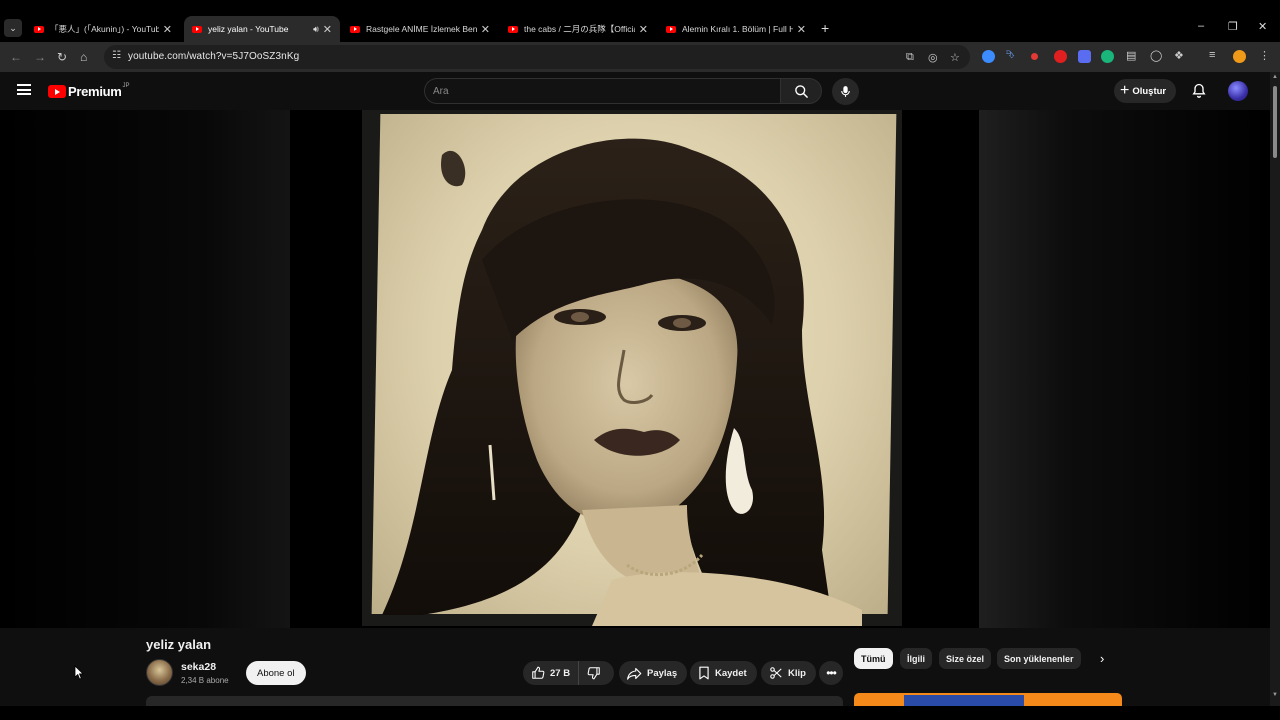  I want to click on search-icon, so click(801, 91).